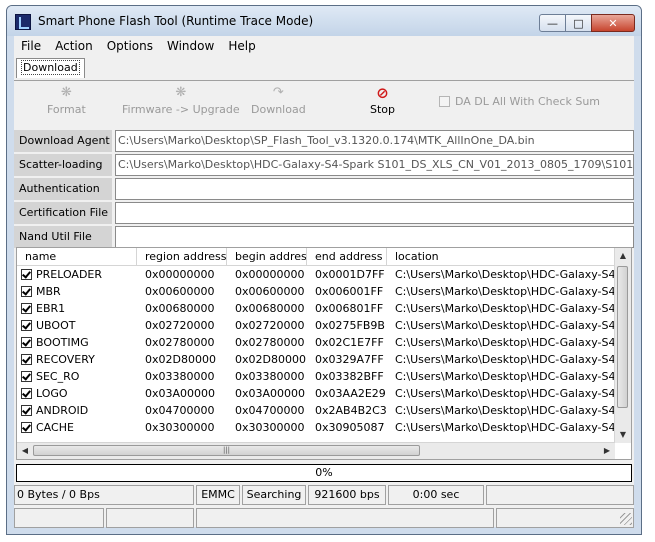  Describe the element at coordinates (56, 325) in the screenshot. I see `partition-name: UBOOT` at that location.